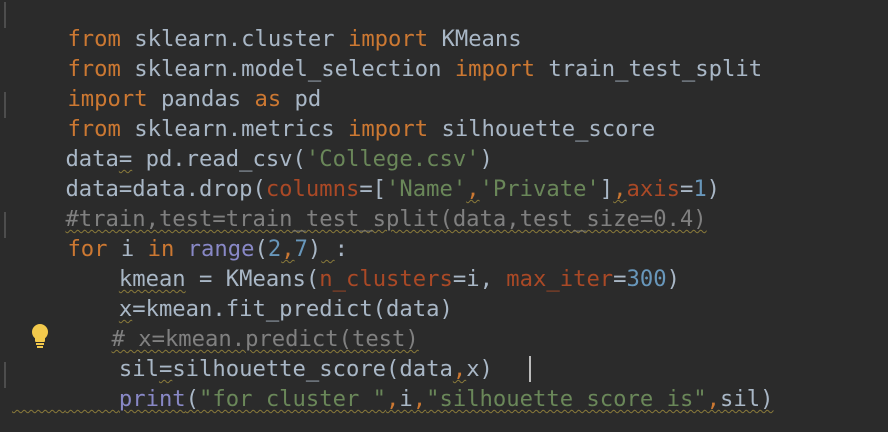 This screenshot has height=432, width=888. What do you see at coordinates (181, 233) in the screenshot?
I see `code-line-8: for i in range(2,7) :` at bounding box center [181, 233].